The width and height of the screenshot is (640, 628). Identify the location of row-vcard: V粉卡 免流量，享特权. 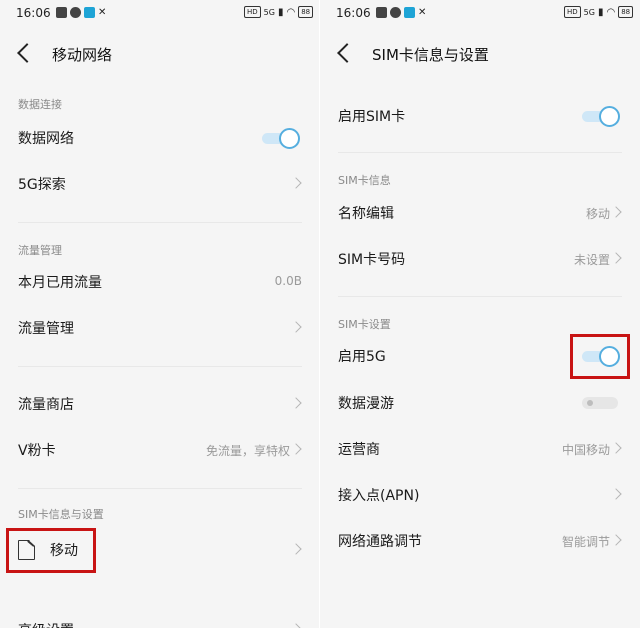
(160, 450).